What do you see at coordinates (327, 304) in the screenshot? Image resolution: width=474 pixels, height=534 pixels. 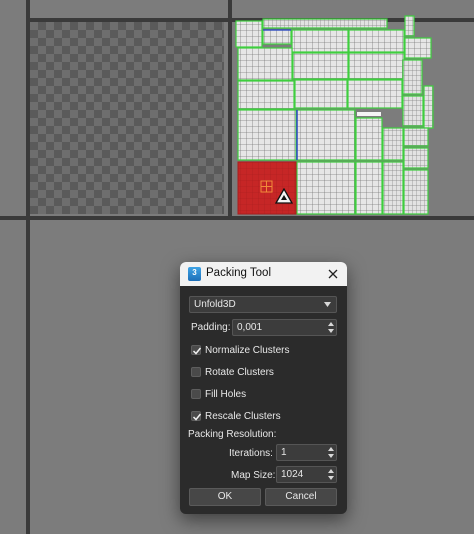 I see `chevron-down-icon` at bounding box center [327, 304].